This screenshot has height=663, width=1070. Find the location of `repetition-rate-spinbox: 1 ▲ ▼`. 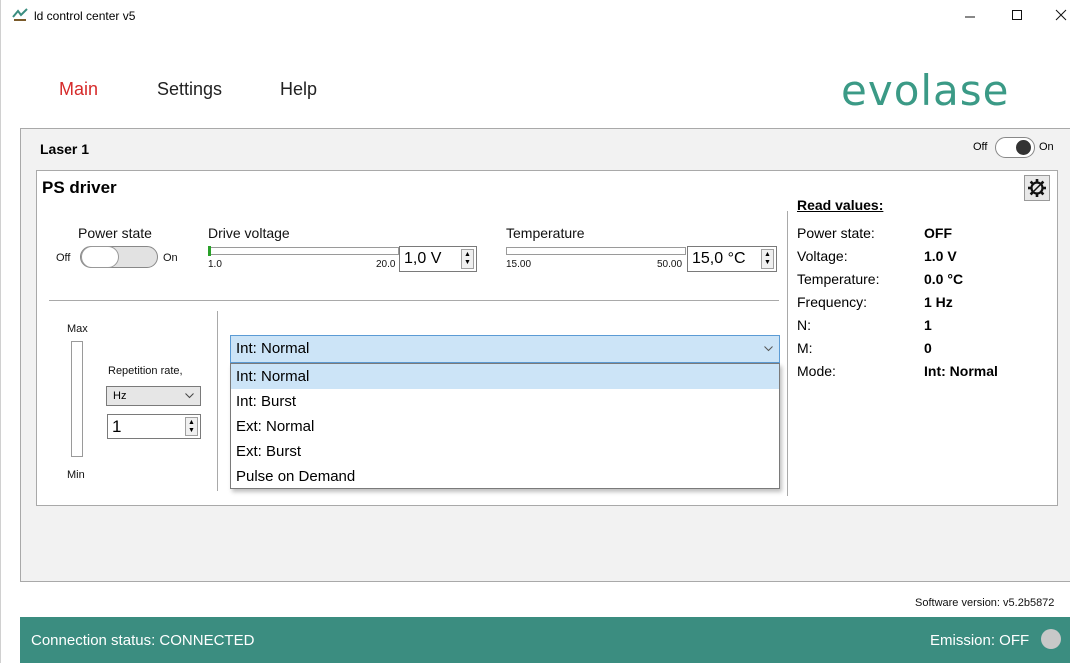

repetition-rate-spinbox: 1 ▲ ▼ is located at coordinates (154, 426).